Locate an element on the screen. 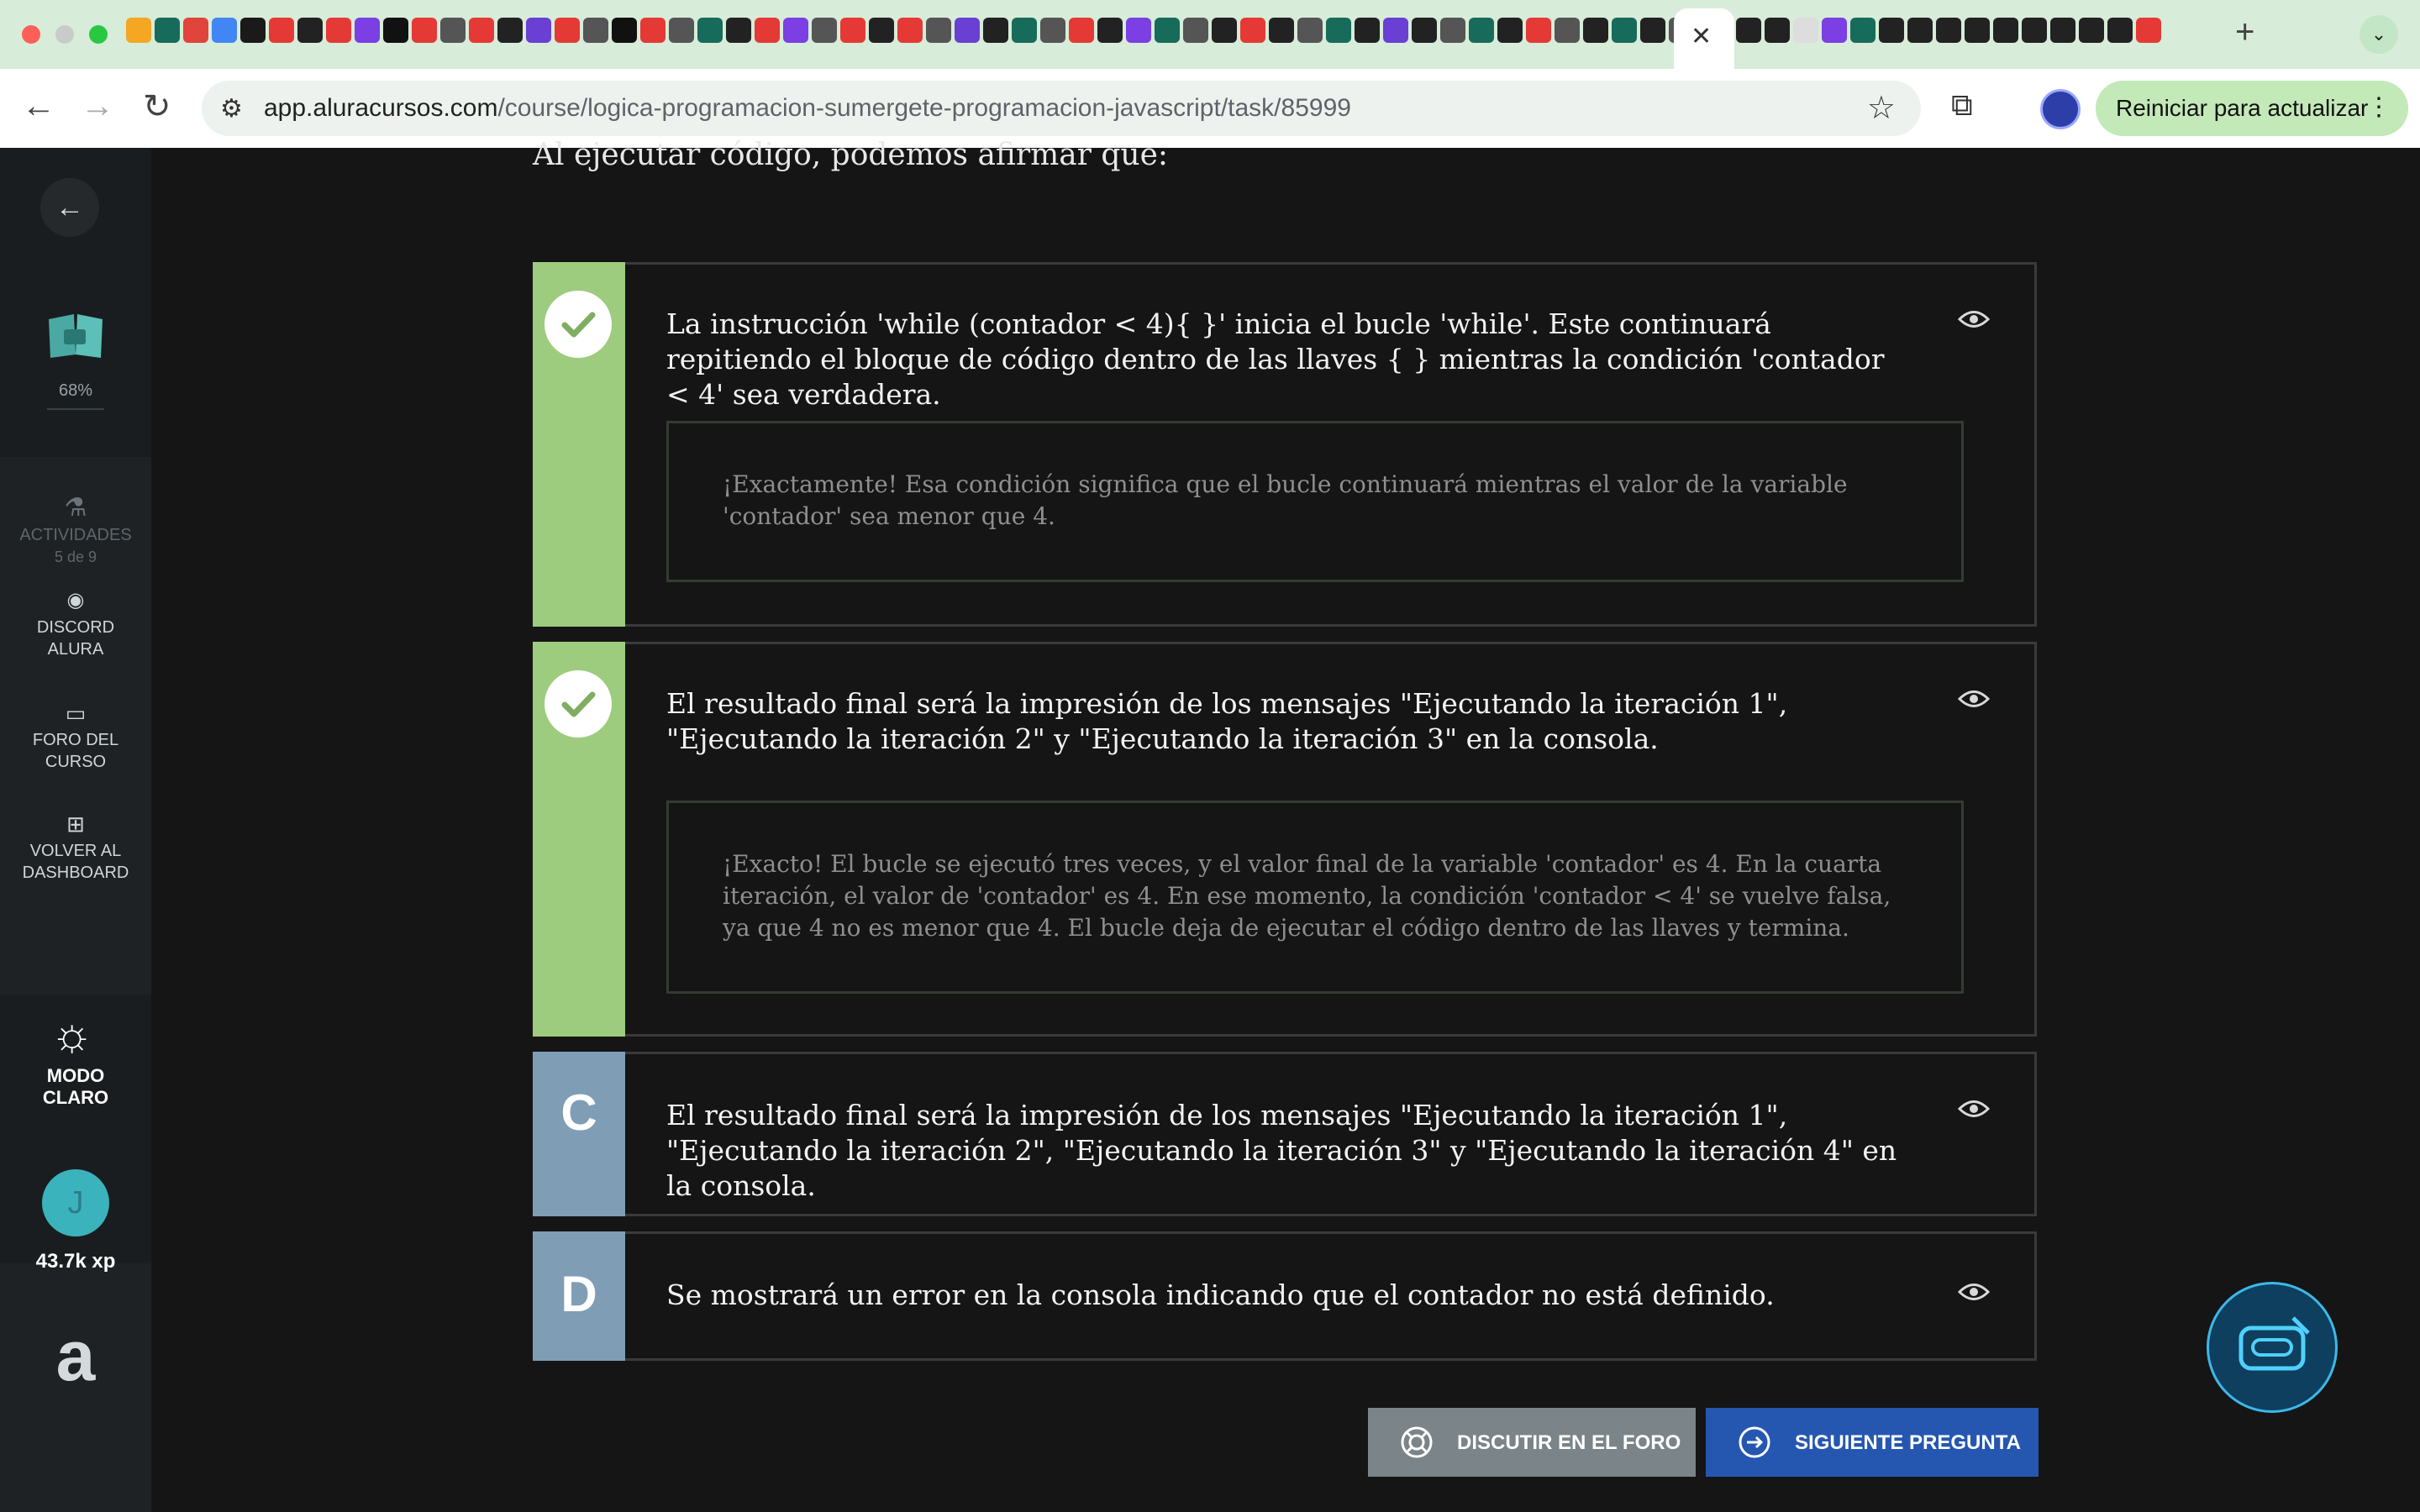 The height and width of the screenshot is (1512, 2420). sidebar-item-activities: ⚗ ACTIVIDADES 5 de 9 is located at coordinates (75, 532).